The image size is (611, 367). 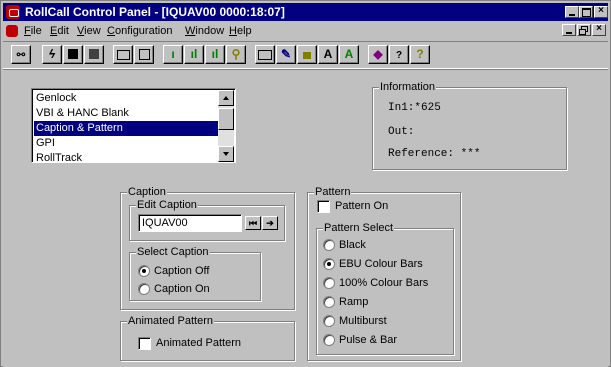 I want to click on menu-file-label: ile, so click(x=36, y=31).